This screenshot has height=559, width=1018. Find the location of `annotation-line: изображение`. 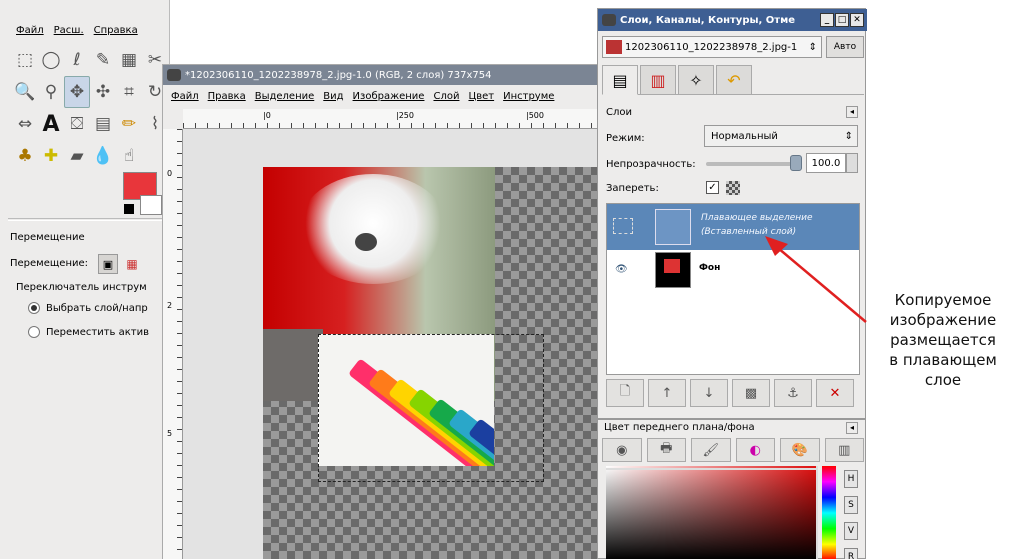

annotation-line: изображение is located at coordinates (943, 320).